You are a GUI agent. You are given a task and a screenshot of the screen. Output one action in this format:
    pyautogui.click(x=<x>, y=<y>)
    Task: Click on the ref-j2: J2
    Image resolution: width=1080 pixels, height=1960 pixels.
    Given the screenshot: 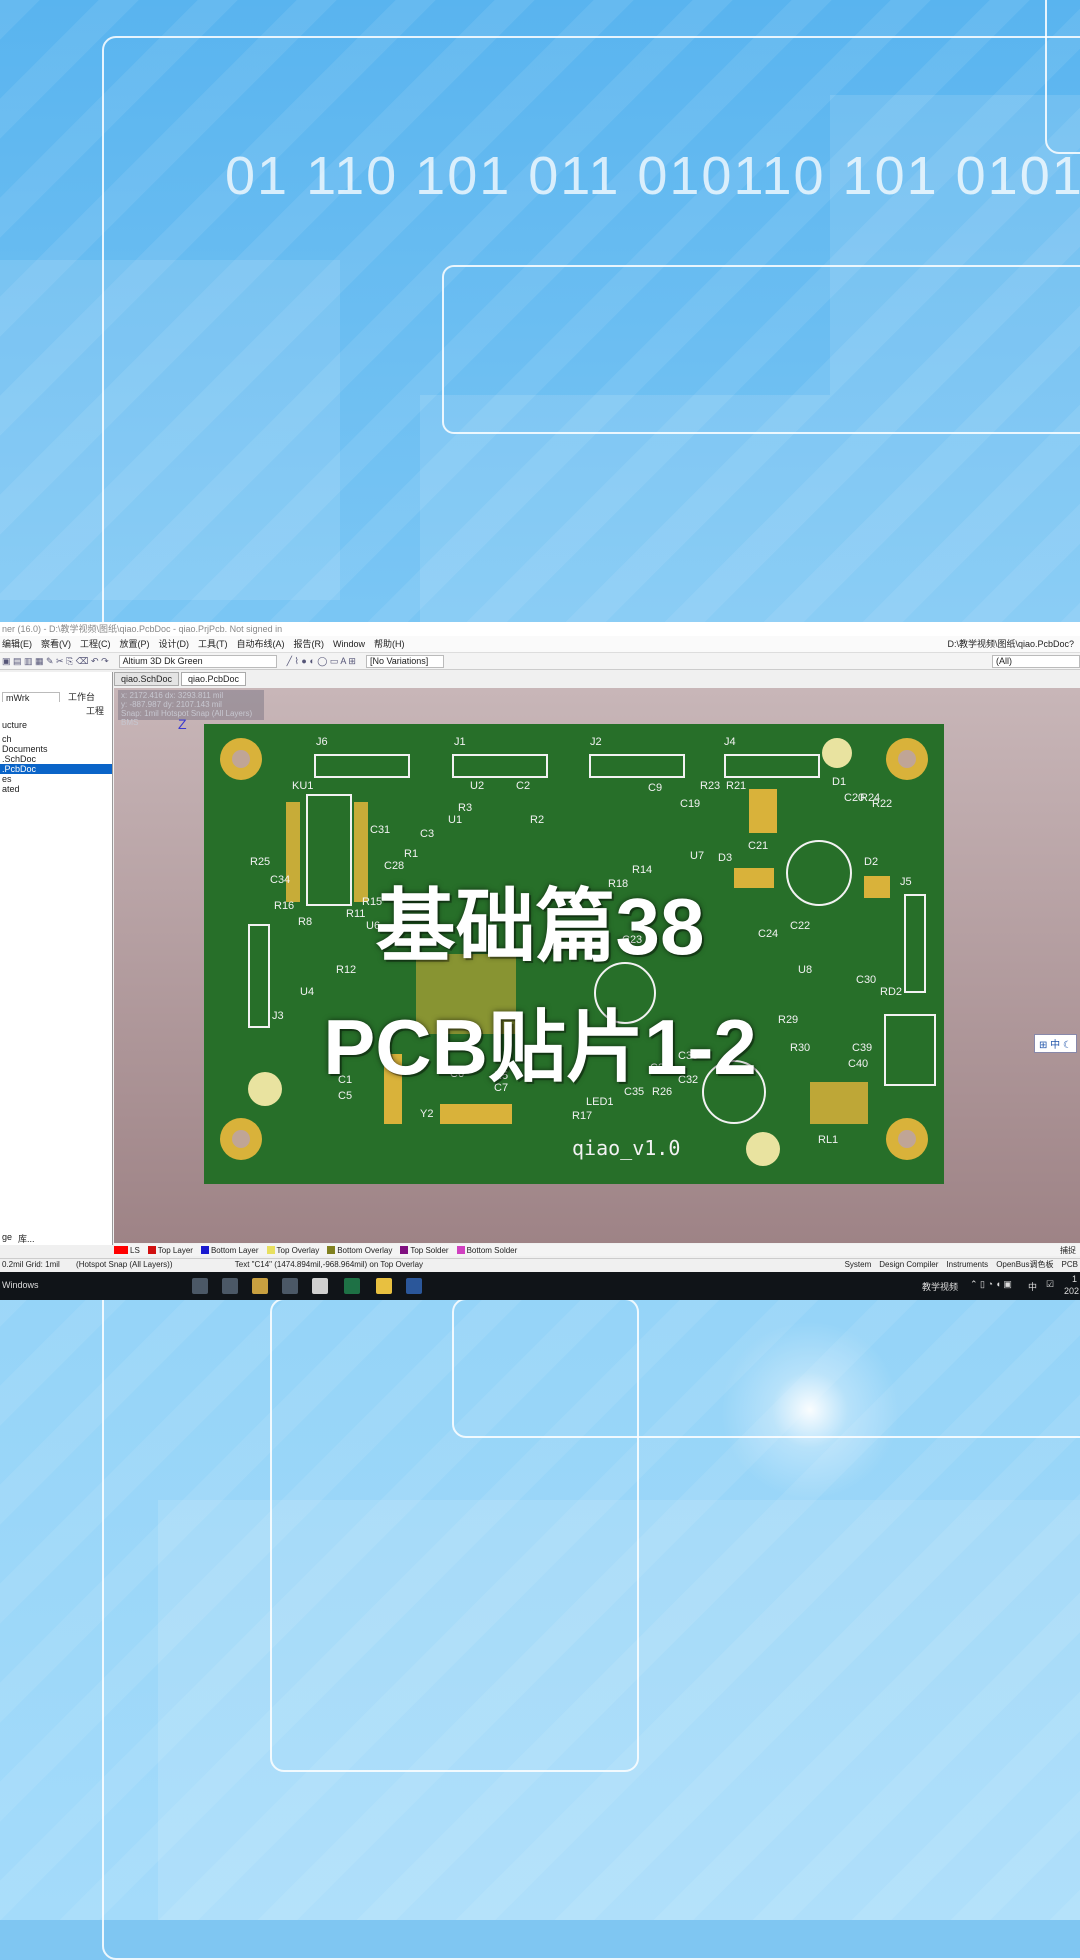 What is the action you would take?
    pyautogui.click(x=596, y=742)
    